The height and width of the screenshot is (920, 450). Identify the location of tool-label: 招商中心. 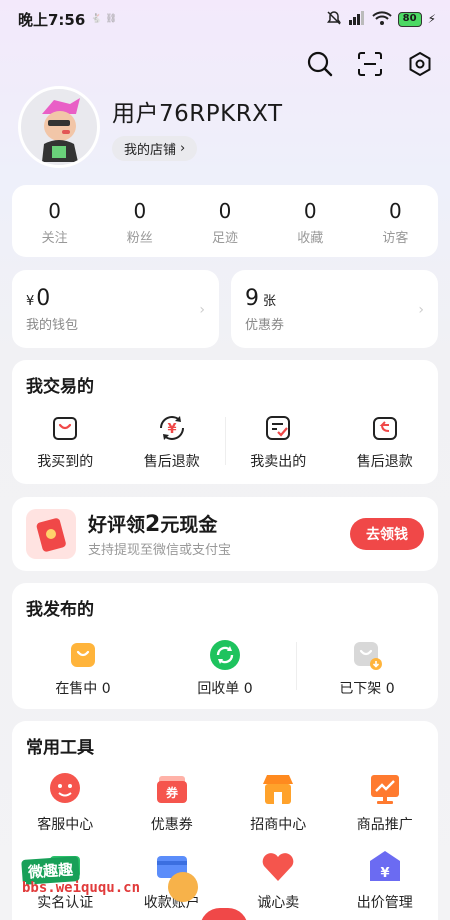
(278, 825).